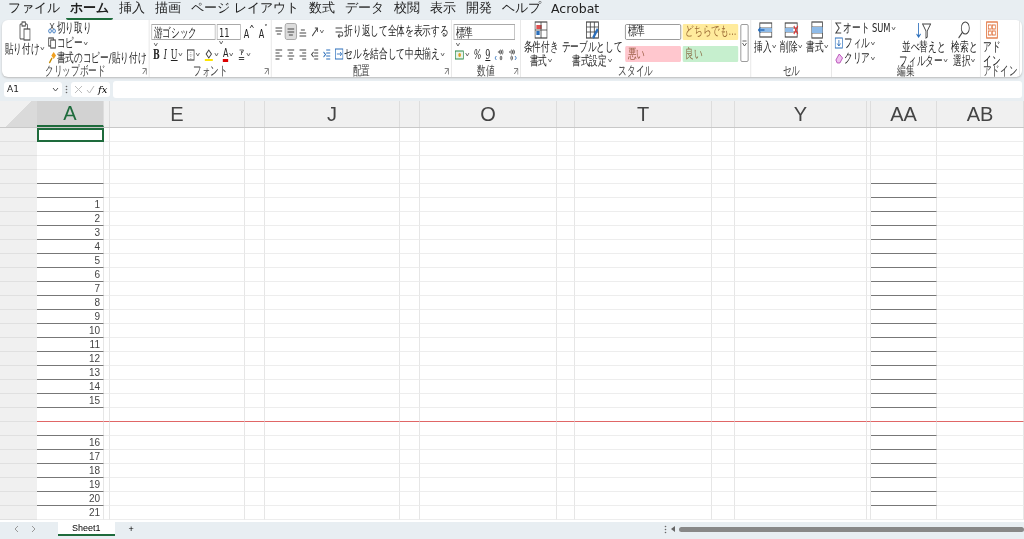  I want to click on column-header: Y, so click(801, 114).